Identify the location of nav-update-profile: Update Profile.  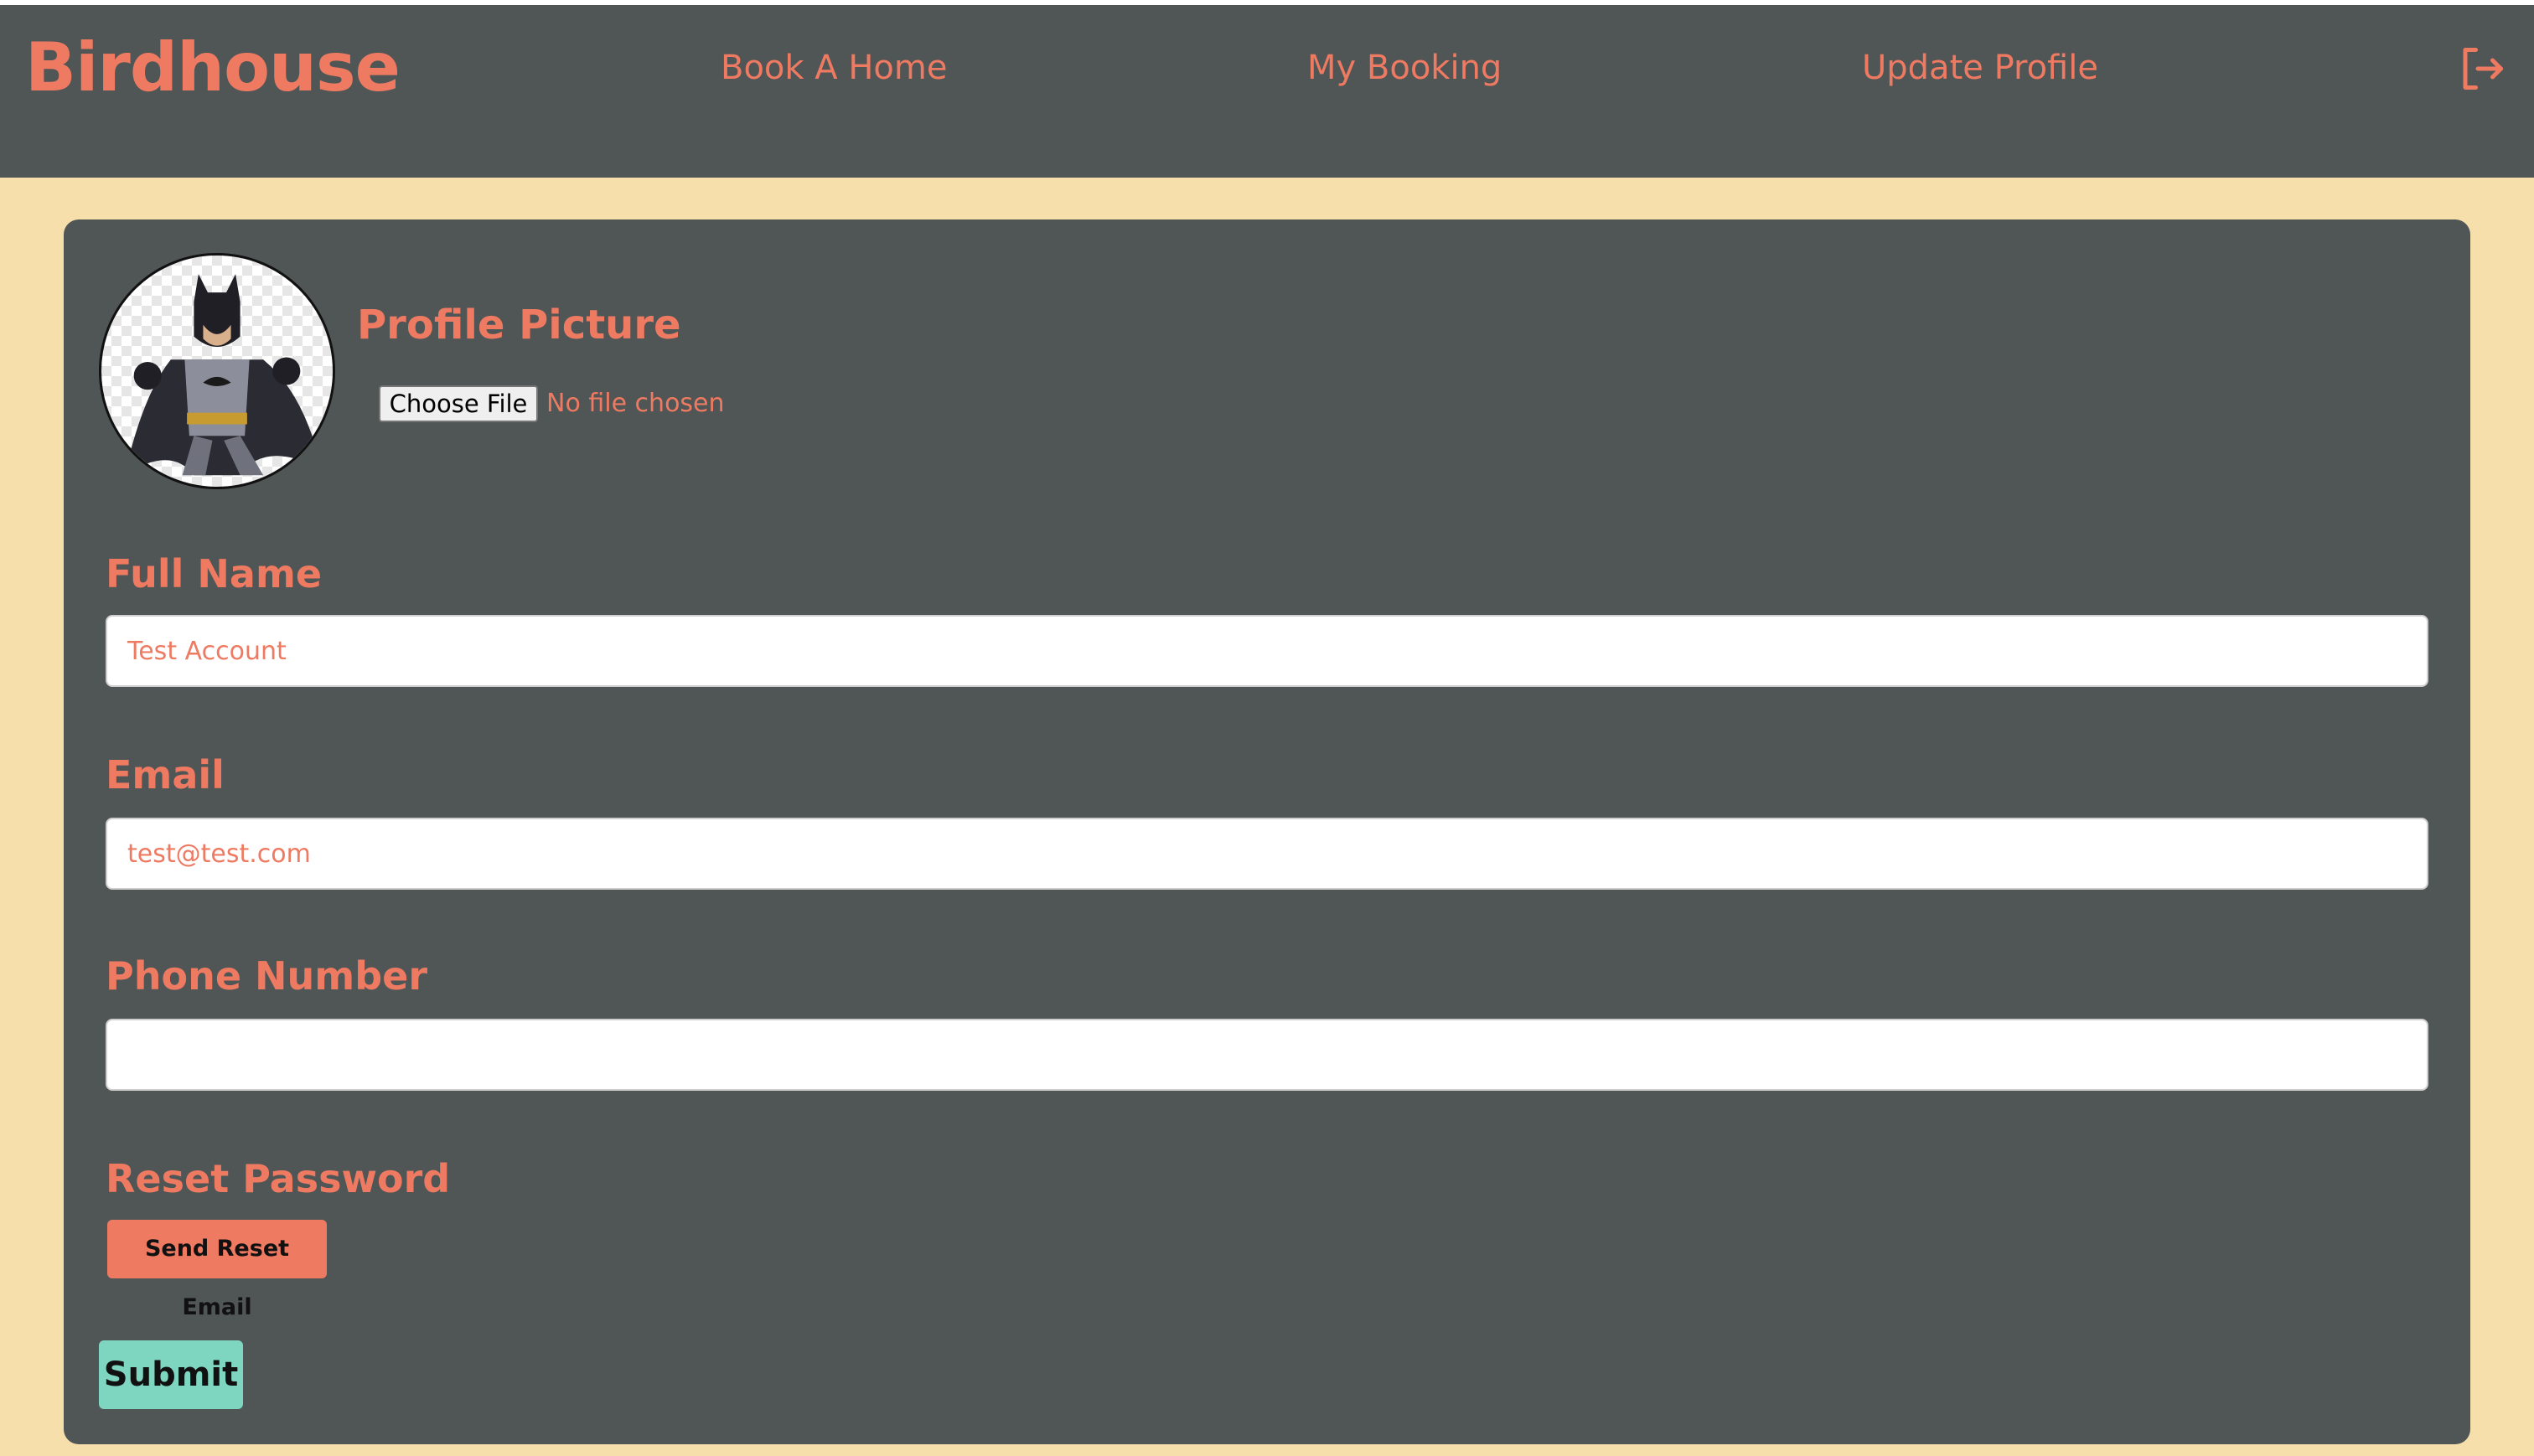
(1980, 68).